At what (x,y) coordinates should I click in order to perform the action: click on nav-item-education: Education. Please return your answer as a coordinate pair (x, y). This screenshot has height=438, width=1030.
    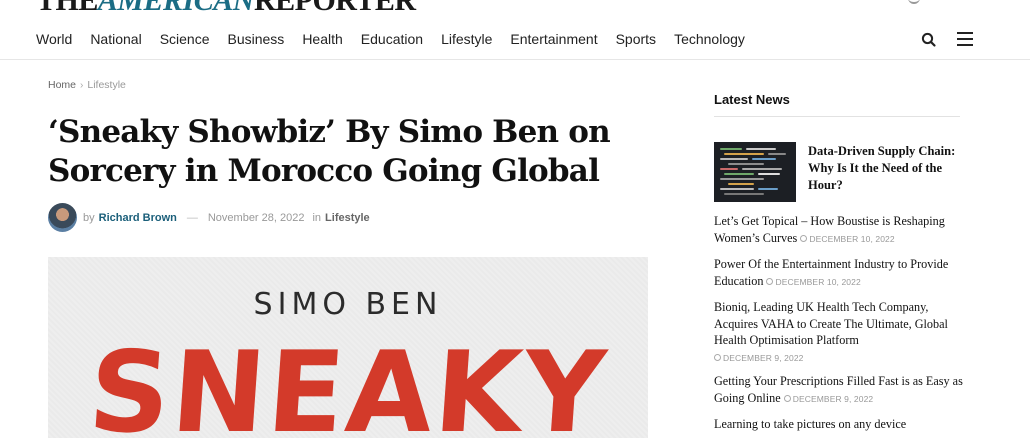
    Looking at the image, I should click on (392, 39).